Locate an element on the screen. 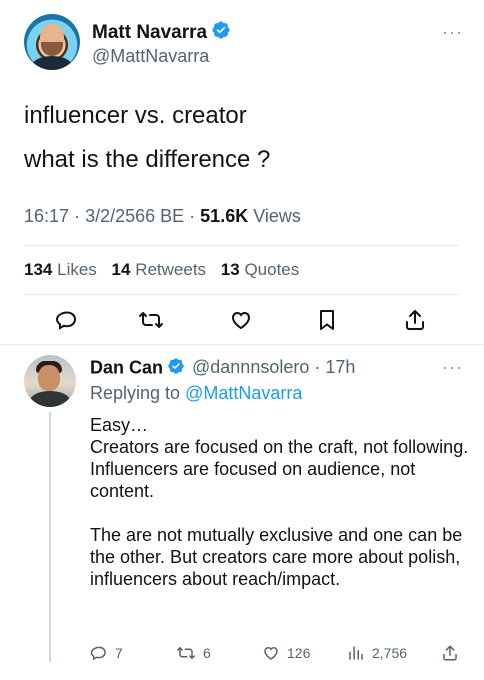 This screenshot has width=484, height=680. views-icon is located at coordinates (356, 653).